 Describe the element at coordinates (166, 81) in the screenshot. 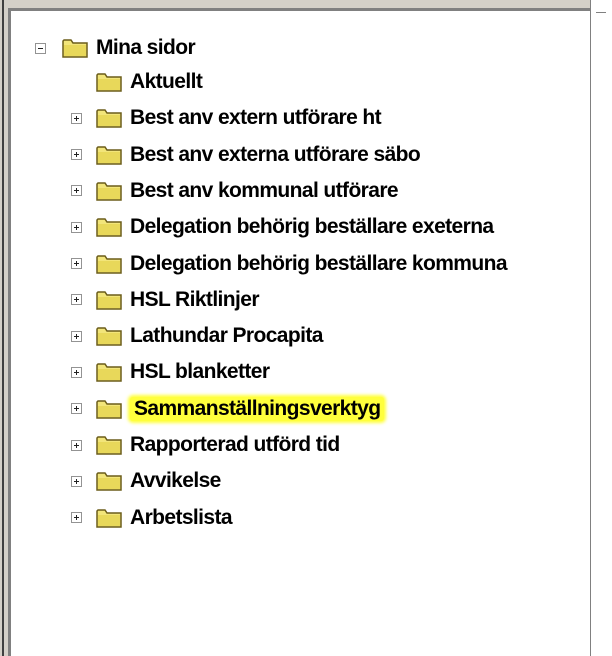

I see `tree-item-label: Aktuellt` at that location.